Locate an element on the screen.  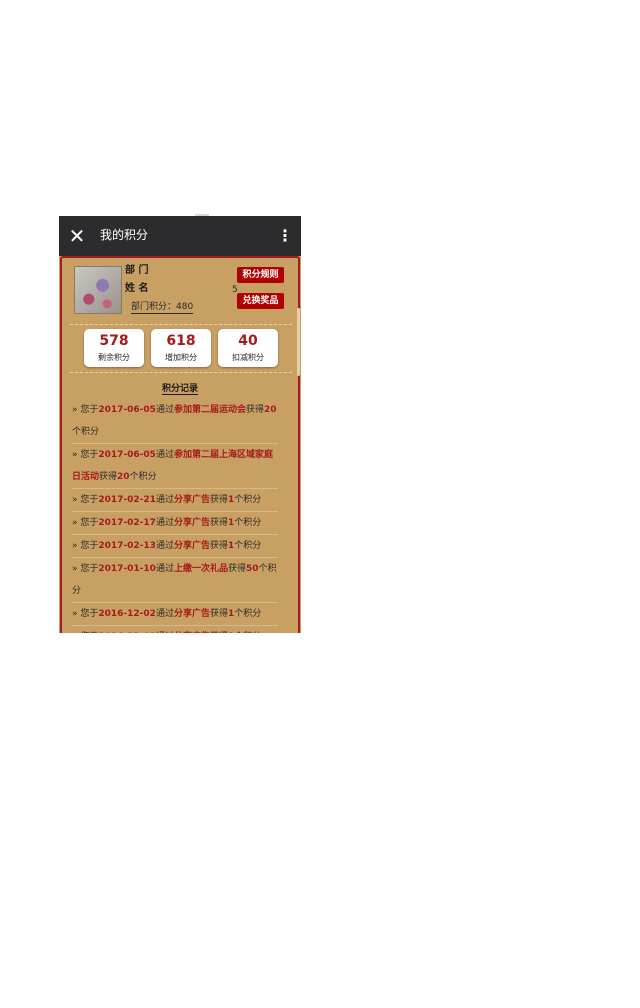
page-title: 我的积分 is located at coordinates (124, 235).